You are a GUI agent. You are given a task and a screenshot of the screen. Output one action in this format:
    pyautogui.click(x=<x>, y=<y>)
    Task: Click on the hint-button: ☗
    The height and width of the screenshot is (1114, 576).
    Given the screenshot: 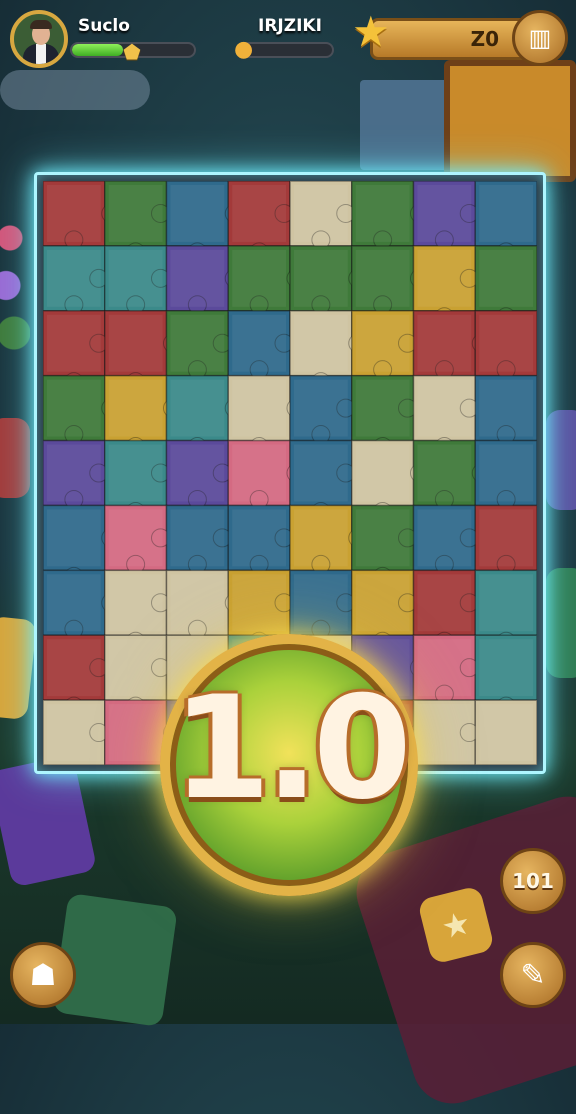 What is the action you would take?
    pyautogui.click(x=43, y=975)
    